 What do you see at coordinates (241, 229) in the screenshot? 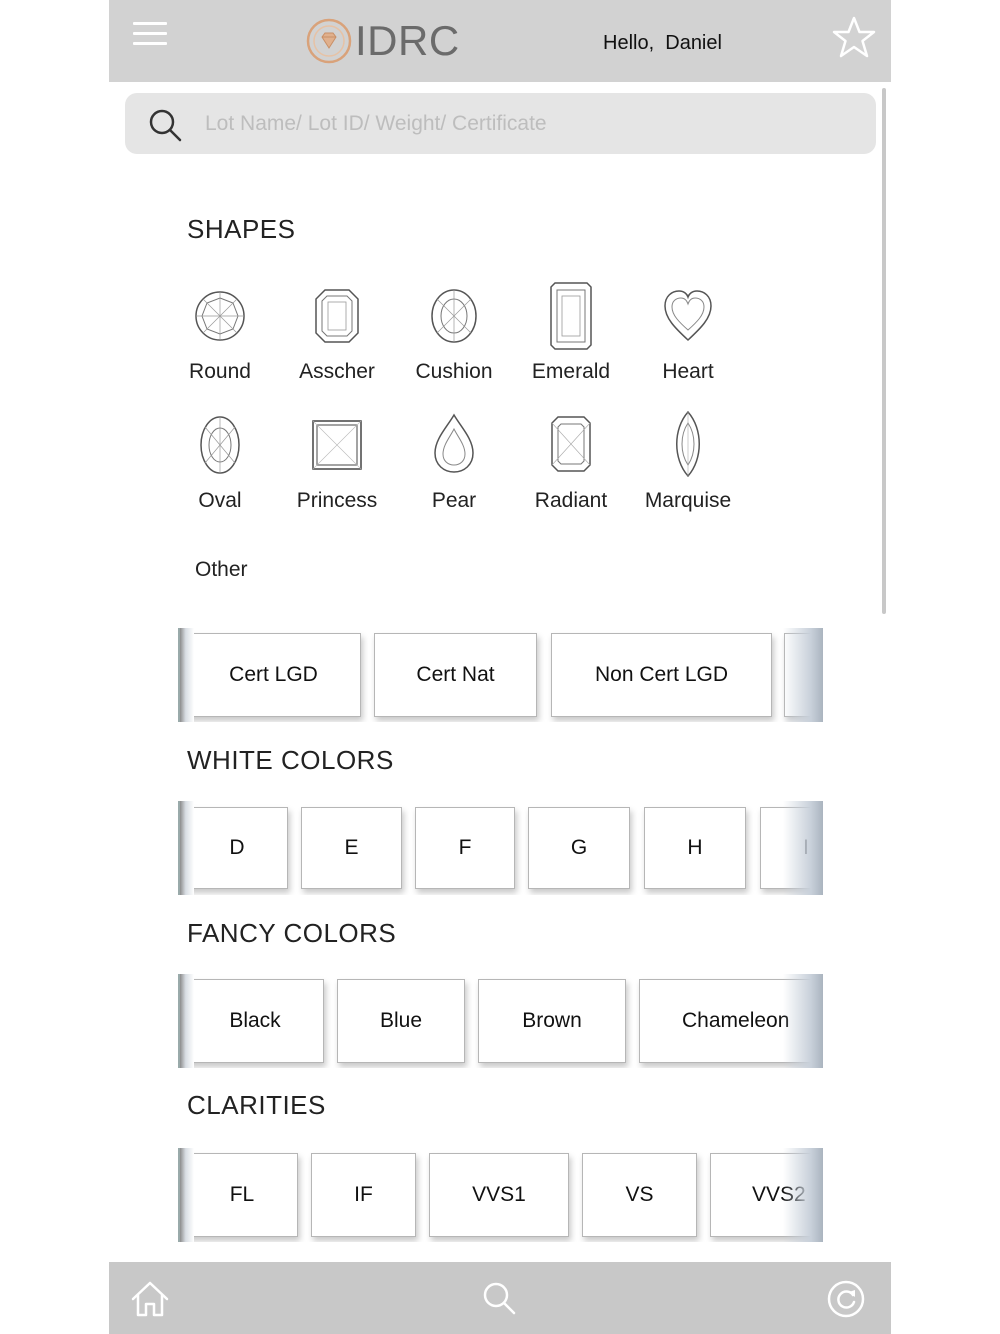
I see `shapes-title: SHAPES` at bounding box center [241, 229].